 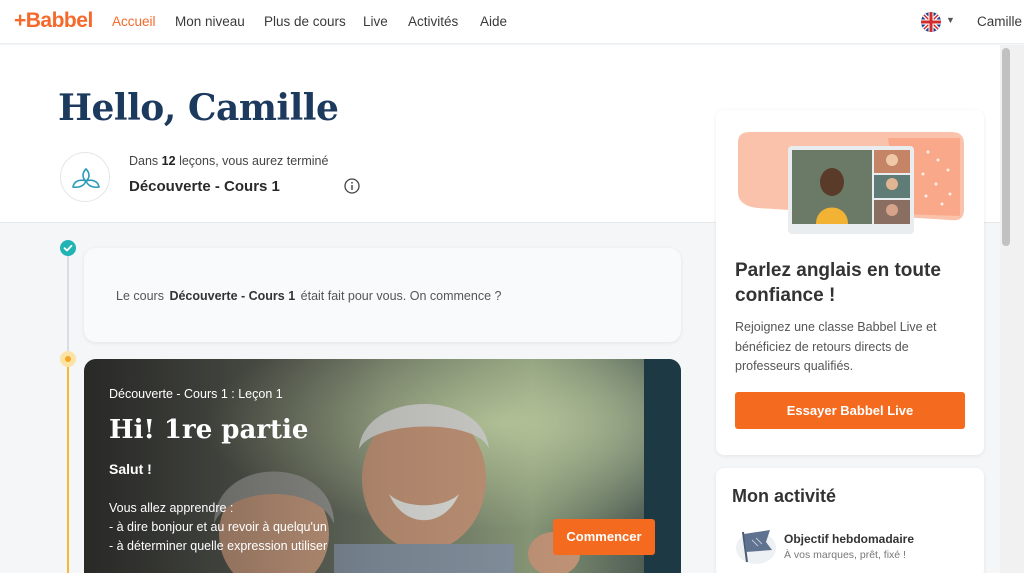 I want to click on start-lesson-button: Commencer, so click(x=604, y=537).